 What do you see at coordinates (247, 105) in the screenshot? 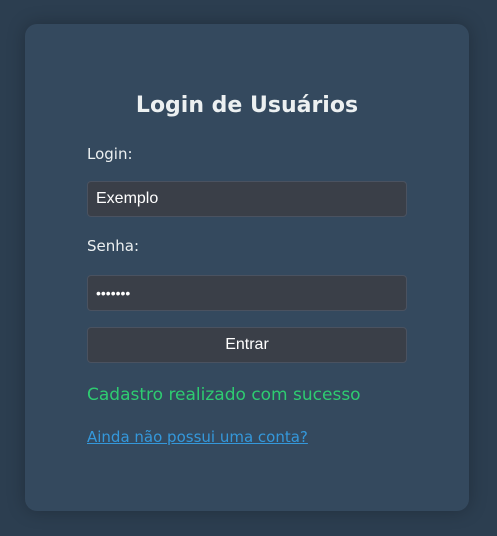
I see `page-title: Login de Usuários` at bounding box center [247, 105].